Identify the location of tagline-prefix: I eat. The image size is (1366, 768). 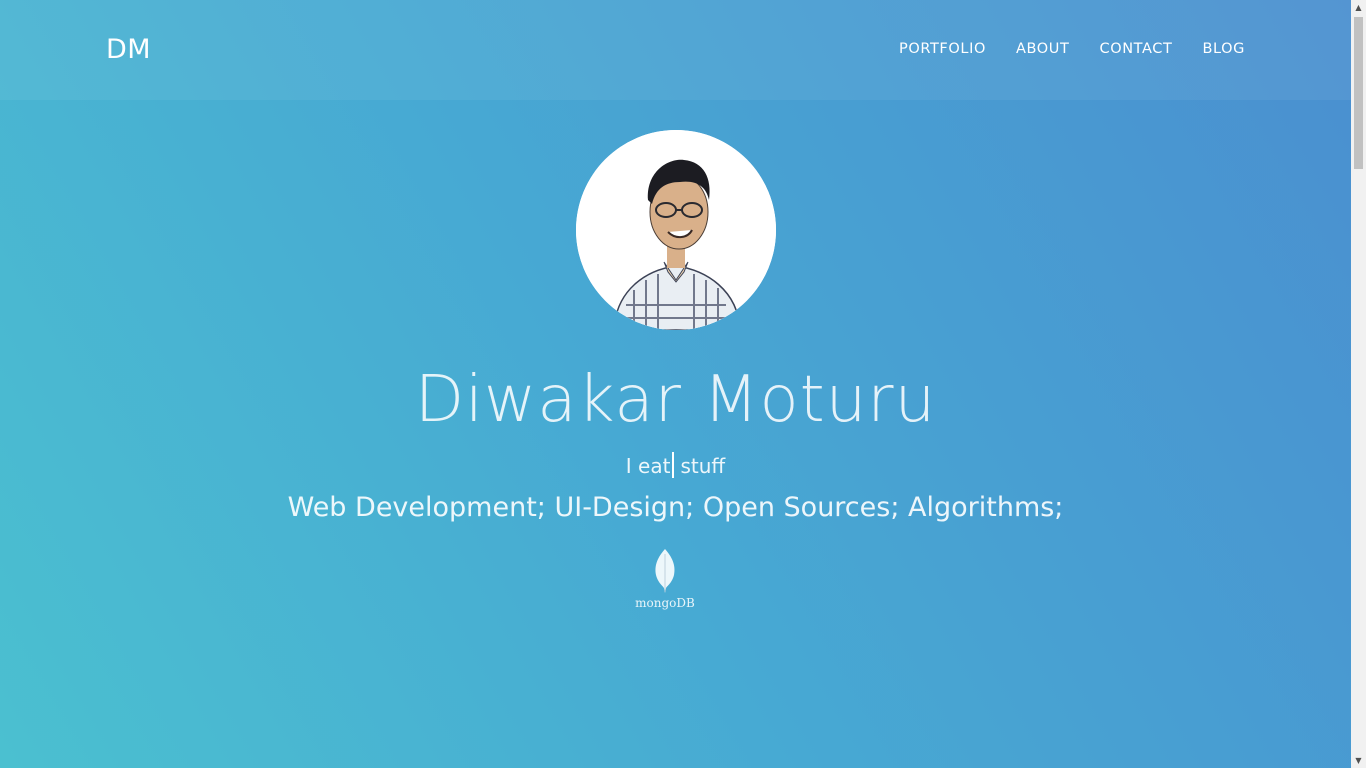
(648, 466).